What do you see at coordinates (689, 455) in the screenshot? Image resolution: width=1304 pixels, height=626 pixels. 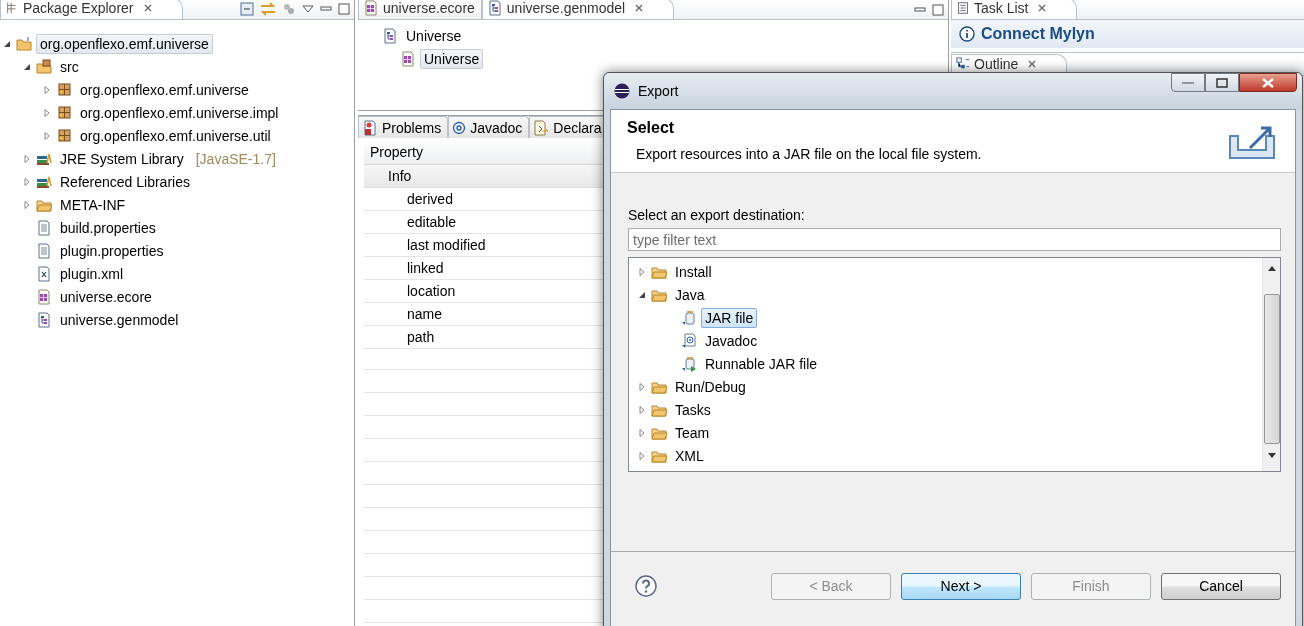 I see `tree-item: XML` at bounding box center [689, 455].